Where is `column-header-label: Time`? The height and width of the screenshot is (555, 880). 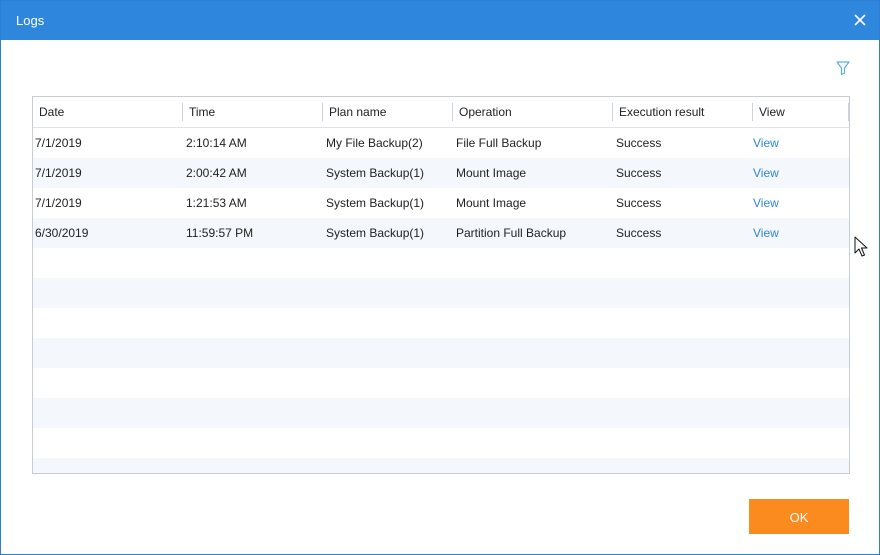 column-header-label: Time is located at coordinates (202, 112).